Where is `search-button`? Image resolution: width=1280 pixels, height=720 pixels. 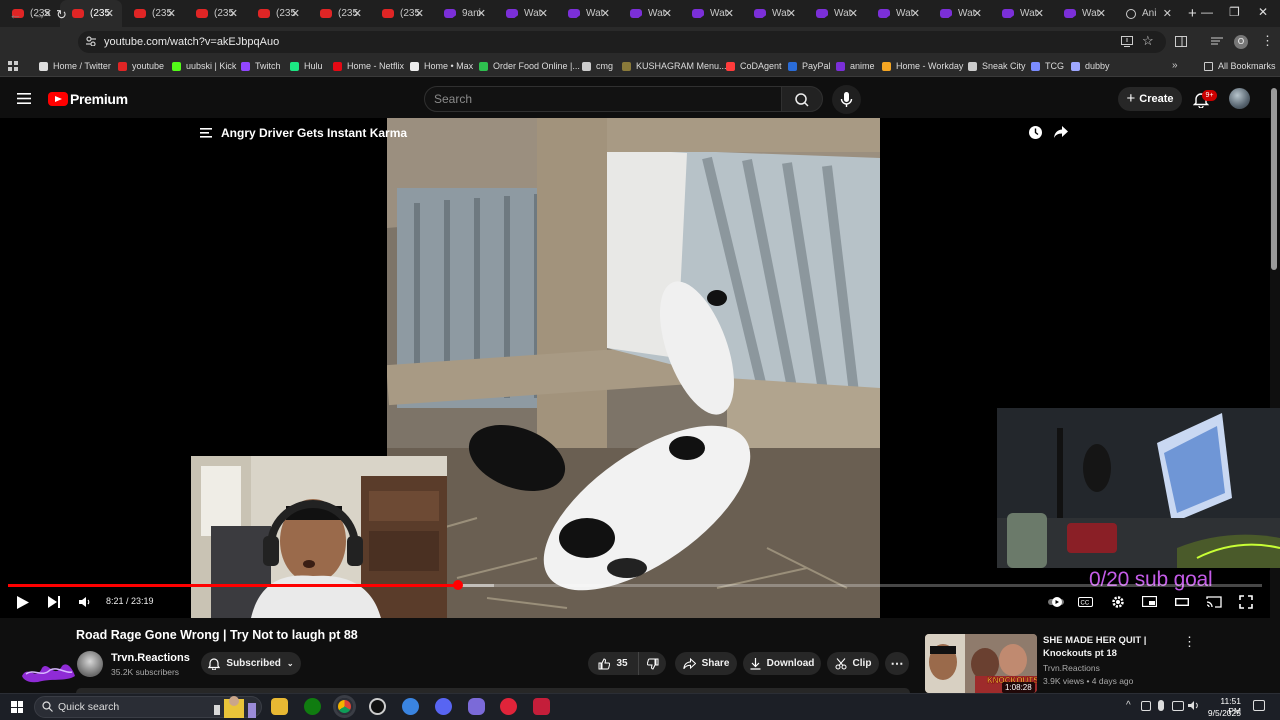
search-button is located at coordinates (802, 99).